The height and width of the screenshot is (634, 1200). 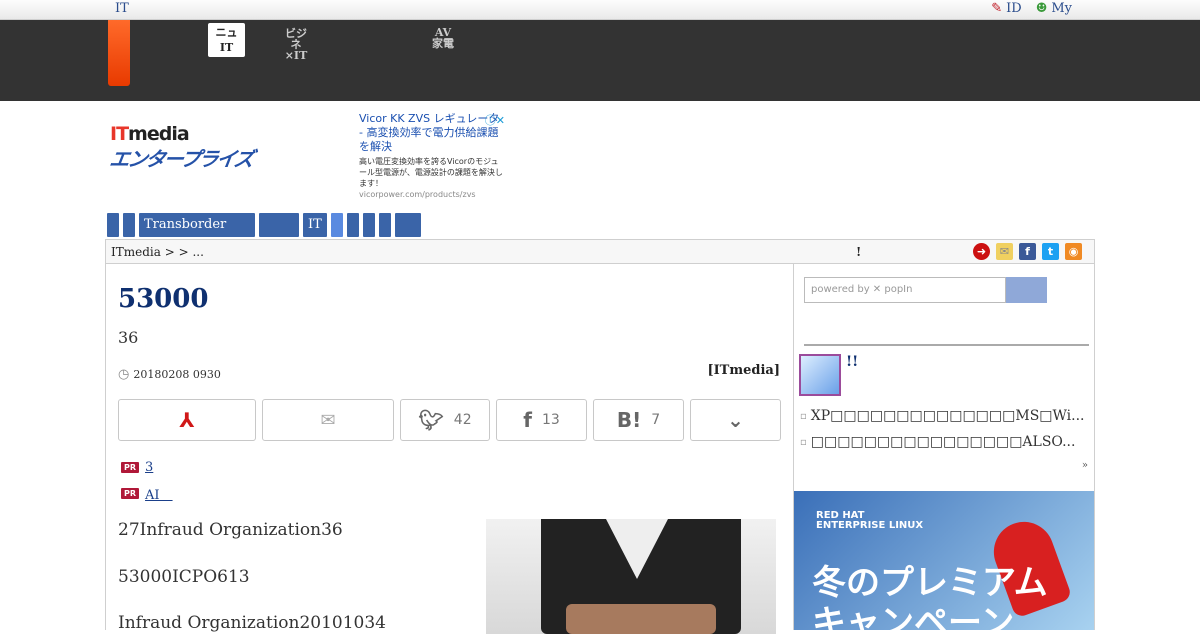 I want to click on tab-news-line1: ニュ, so click(x=226, y=32).